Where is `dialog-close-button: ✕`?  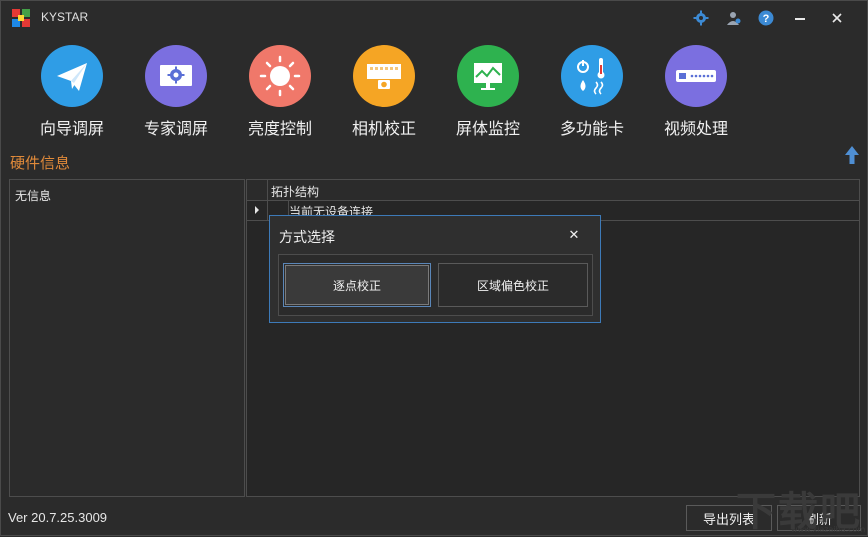 dialog-close-button: ✕ is located at coordinates (574, 235).